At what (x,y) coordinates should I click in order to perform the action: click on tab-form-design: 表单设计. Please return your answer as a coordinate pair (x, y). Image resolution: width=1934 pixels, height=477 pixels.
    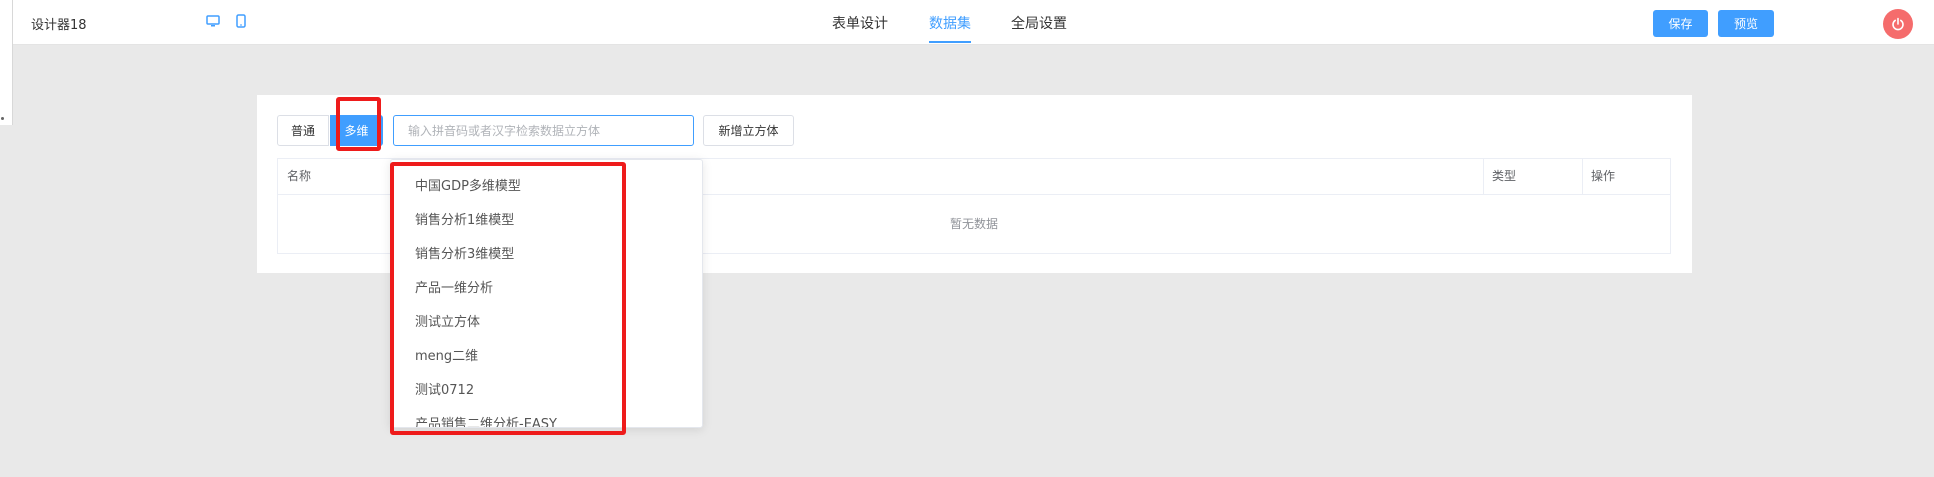
    Looking at the image, I should click on (860, 27).